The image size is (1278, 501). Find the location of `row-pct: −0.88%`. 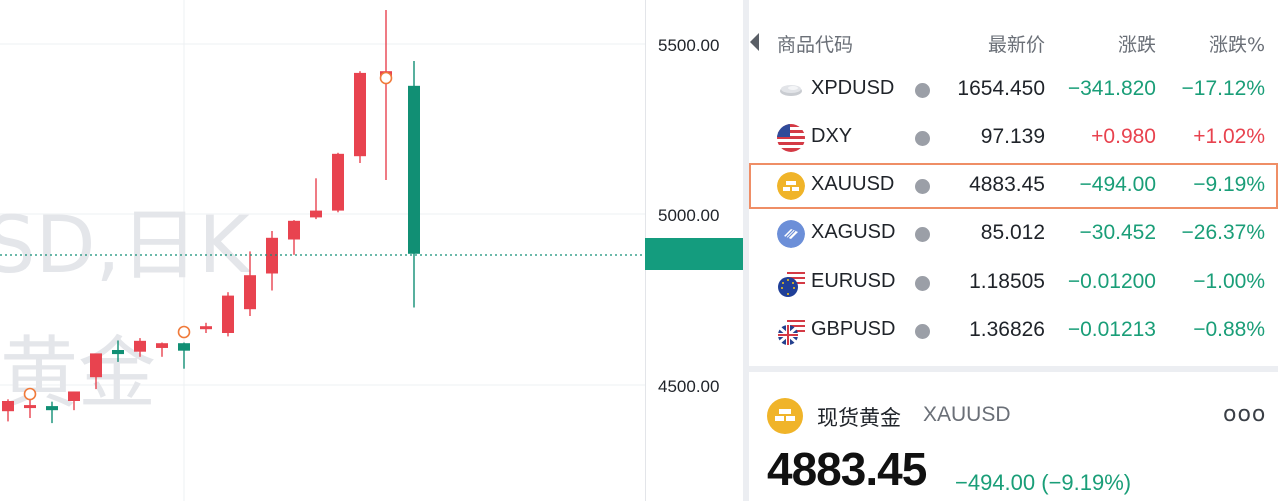

row-pct: −0.88% is located at coordinates (1229, 329).